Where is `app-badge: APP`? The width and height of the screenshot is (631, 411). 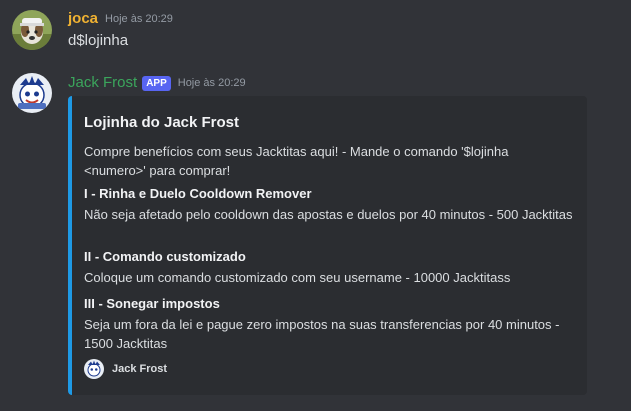
app-badge: APP is located at coordinates (156, 83).